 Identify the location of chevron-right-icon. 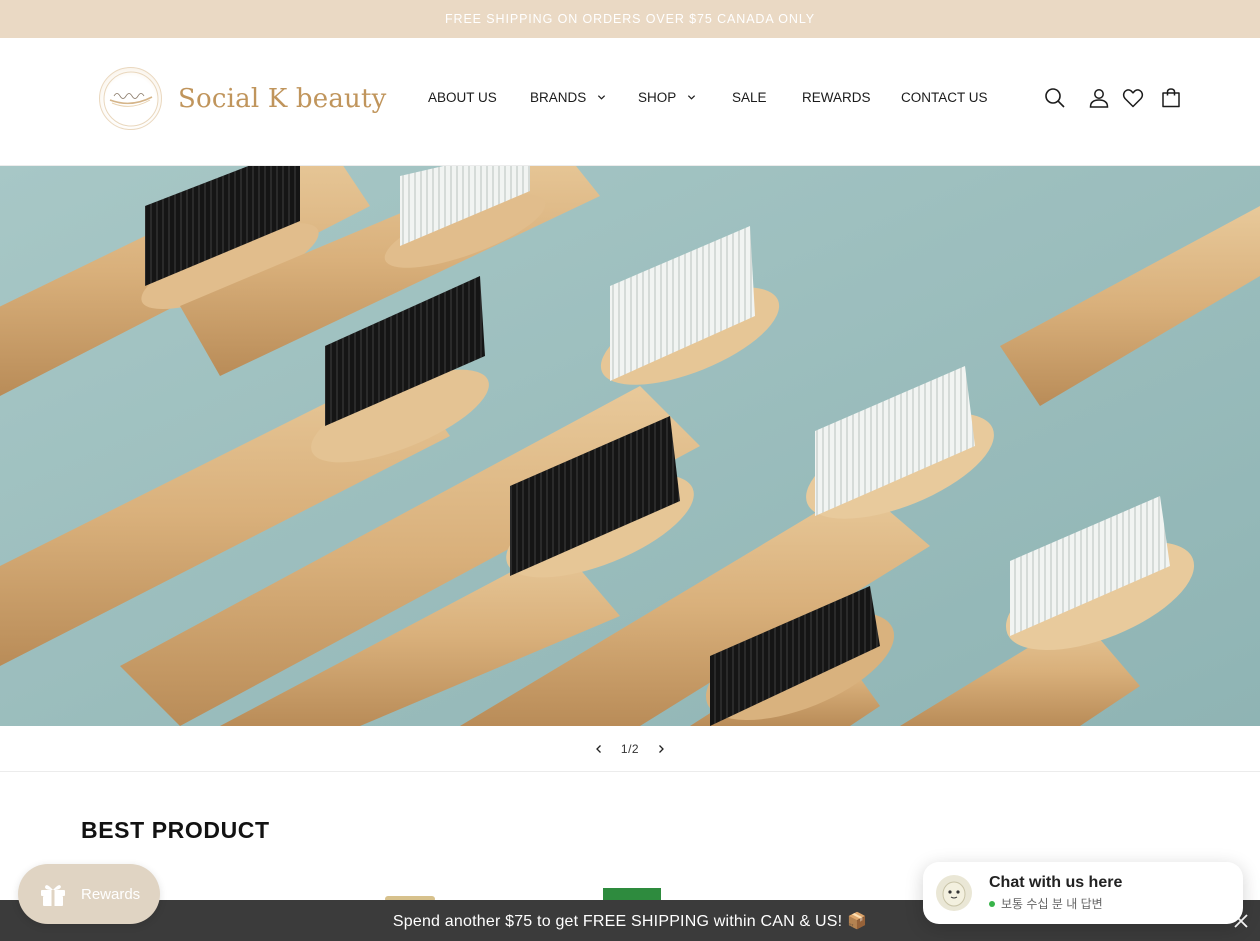
(662, 748).